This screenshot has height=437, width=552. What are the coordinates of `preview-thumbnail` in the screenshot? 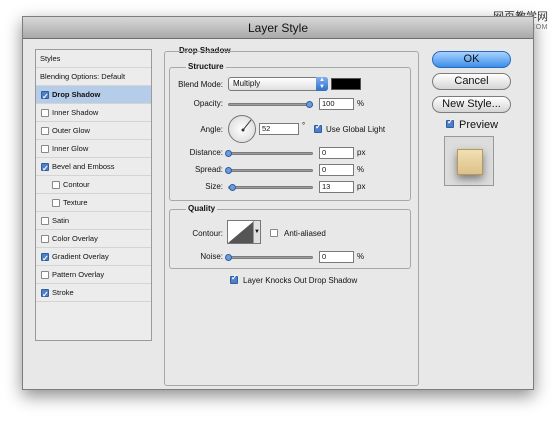 It's located at (469, 161).